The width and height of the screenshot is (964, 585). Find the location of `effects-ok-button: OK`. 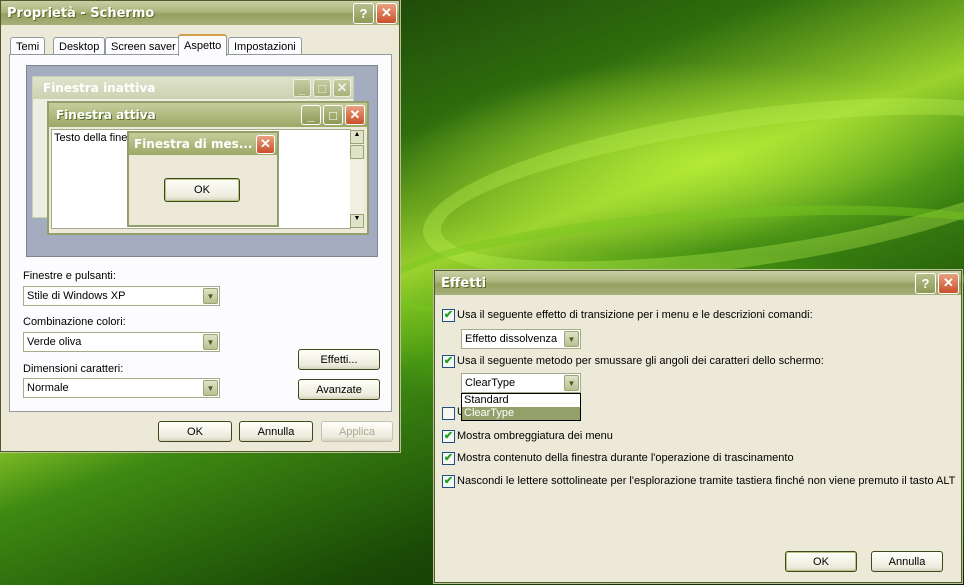

effects-ok-button: OK is located at coordinates (821, 561).